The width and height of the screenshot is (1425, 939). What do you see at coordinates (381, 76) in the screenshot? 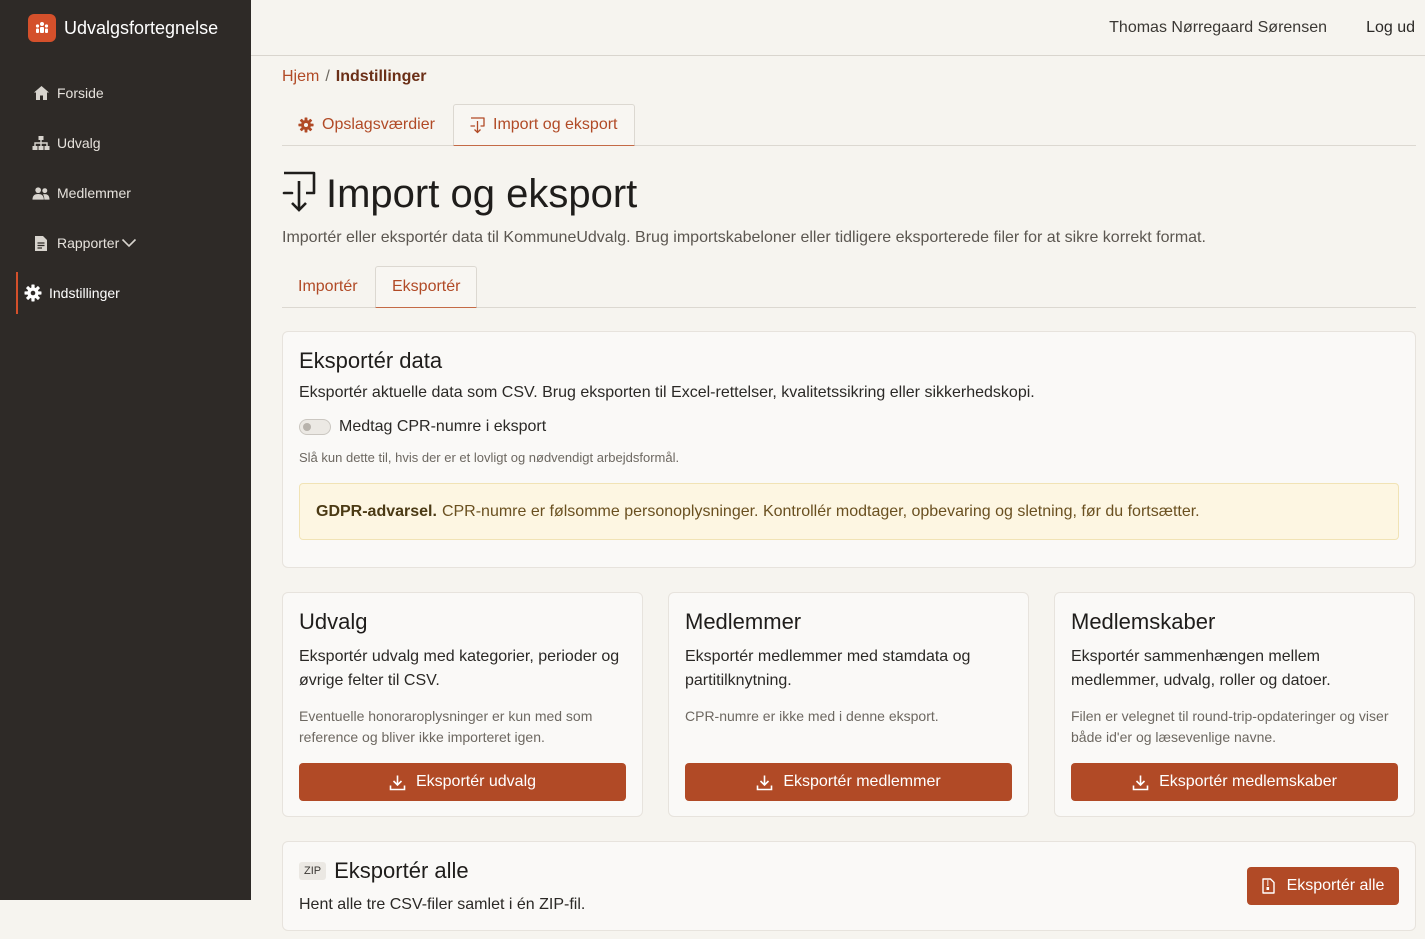
I see `breadcrumb-current: Indstillinger` at bounding box center [381, 76].